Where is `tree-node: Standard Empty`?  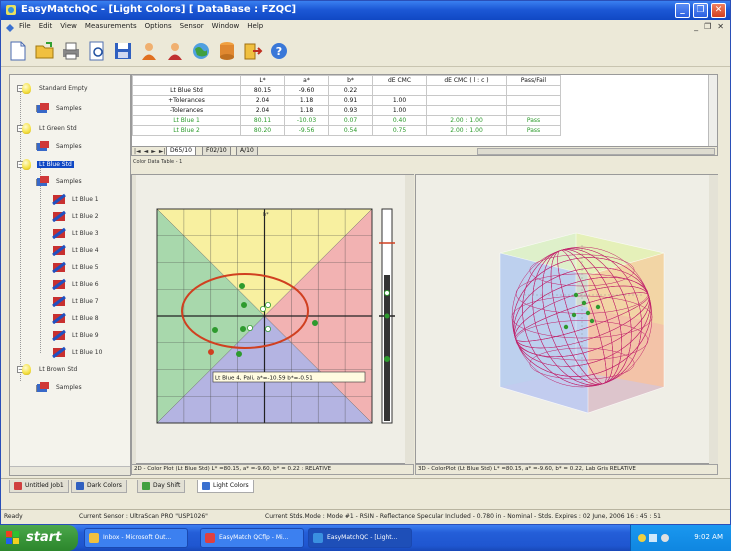
tree-node: Standard Empty is located at coordinates (56, 88).